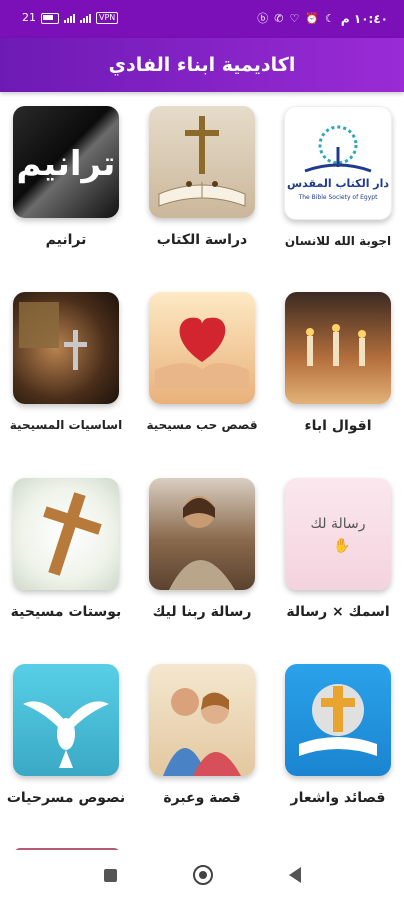  I want to click on heart-icon, so click(202, 352).